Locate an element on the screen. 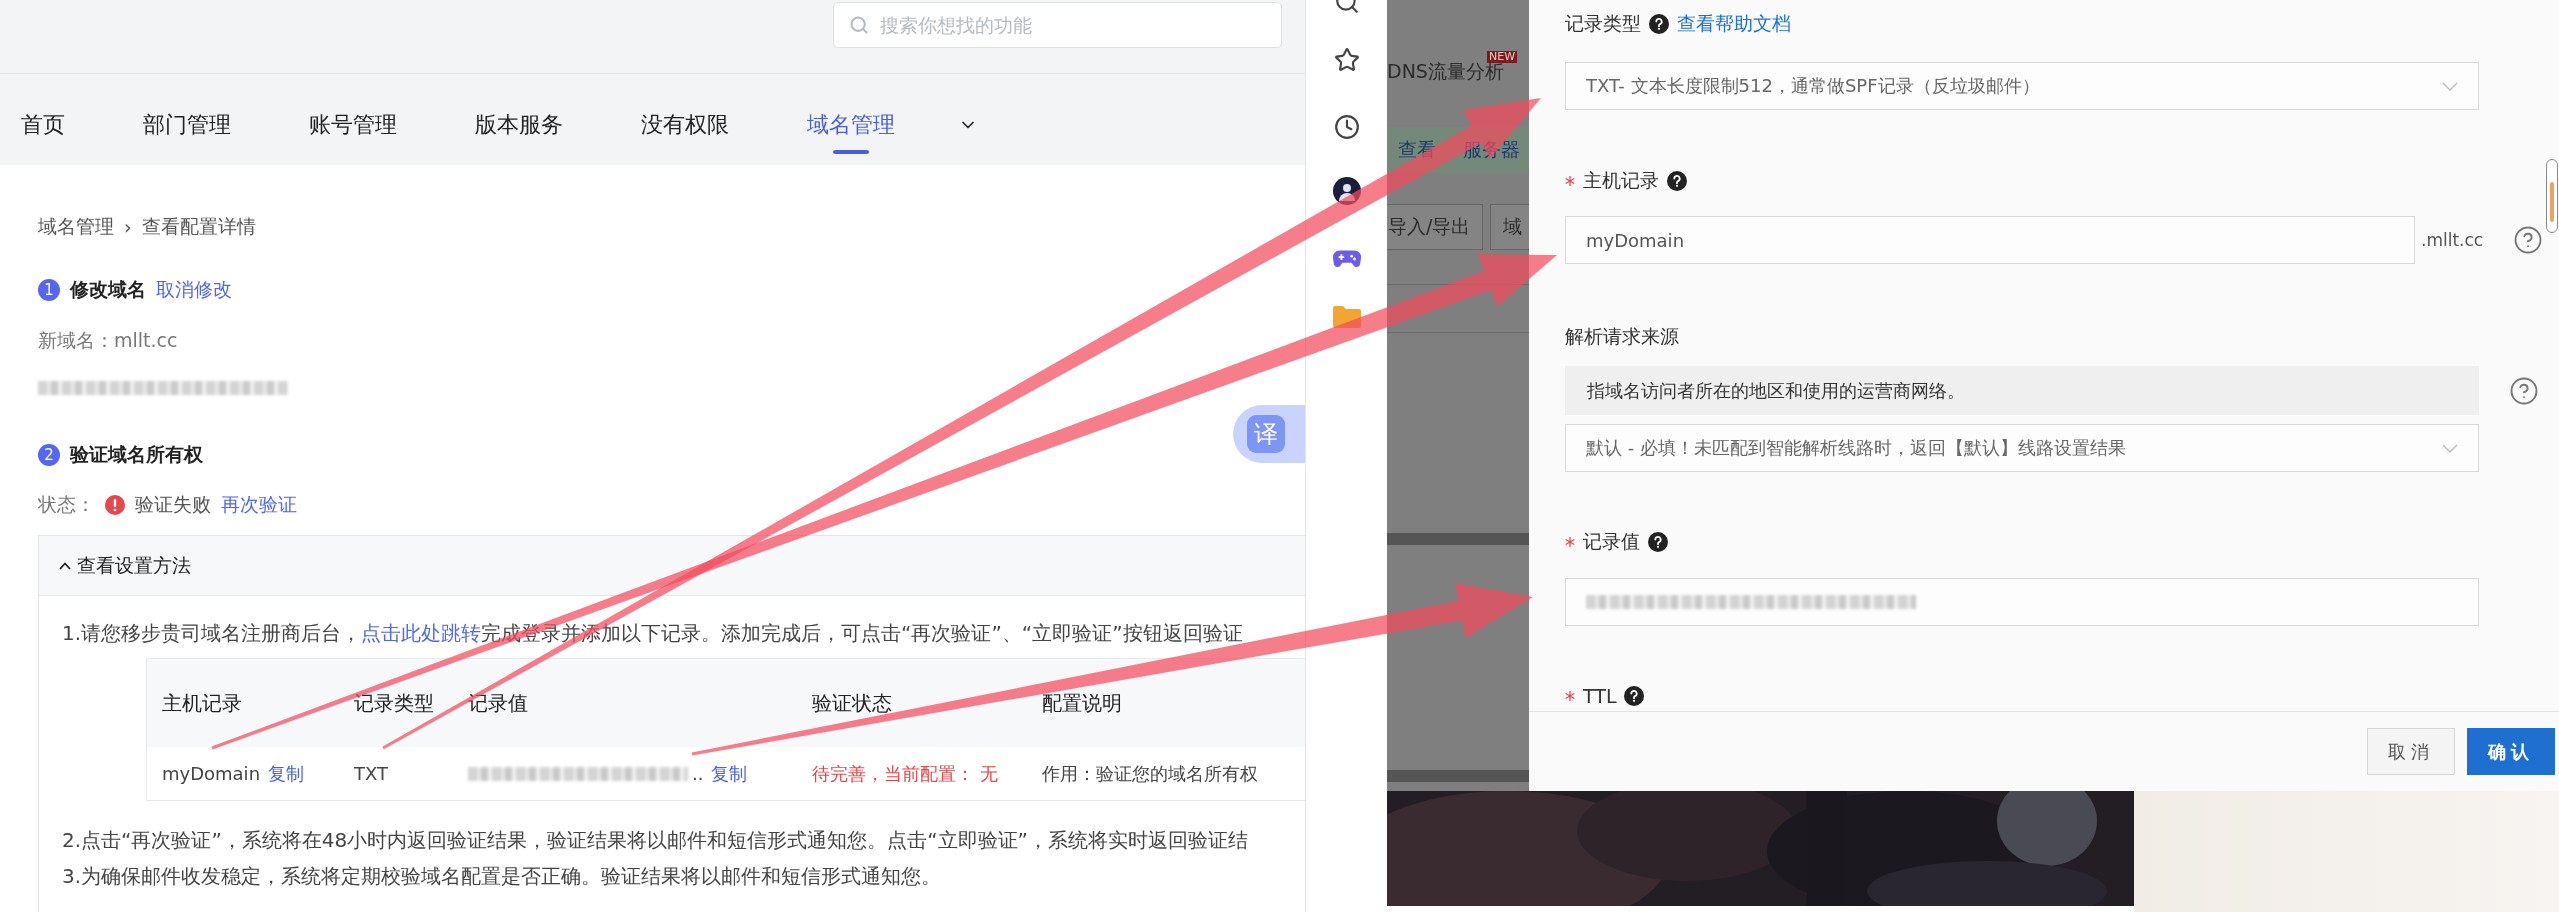 Image resolution: width=2559 pixels, height=912 pixels. star-icon is located at coordinates (1346, 60).